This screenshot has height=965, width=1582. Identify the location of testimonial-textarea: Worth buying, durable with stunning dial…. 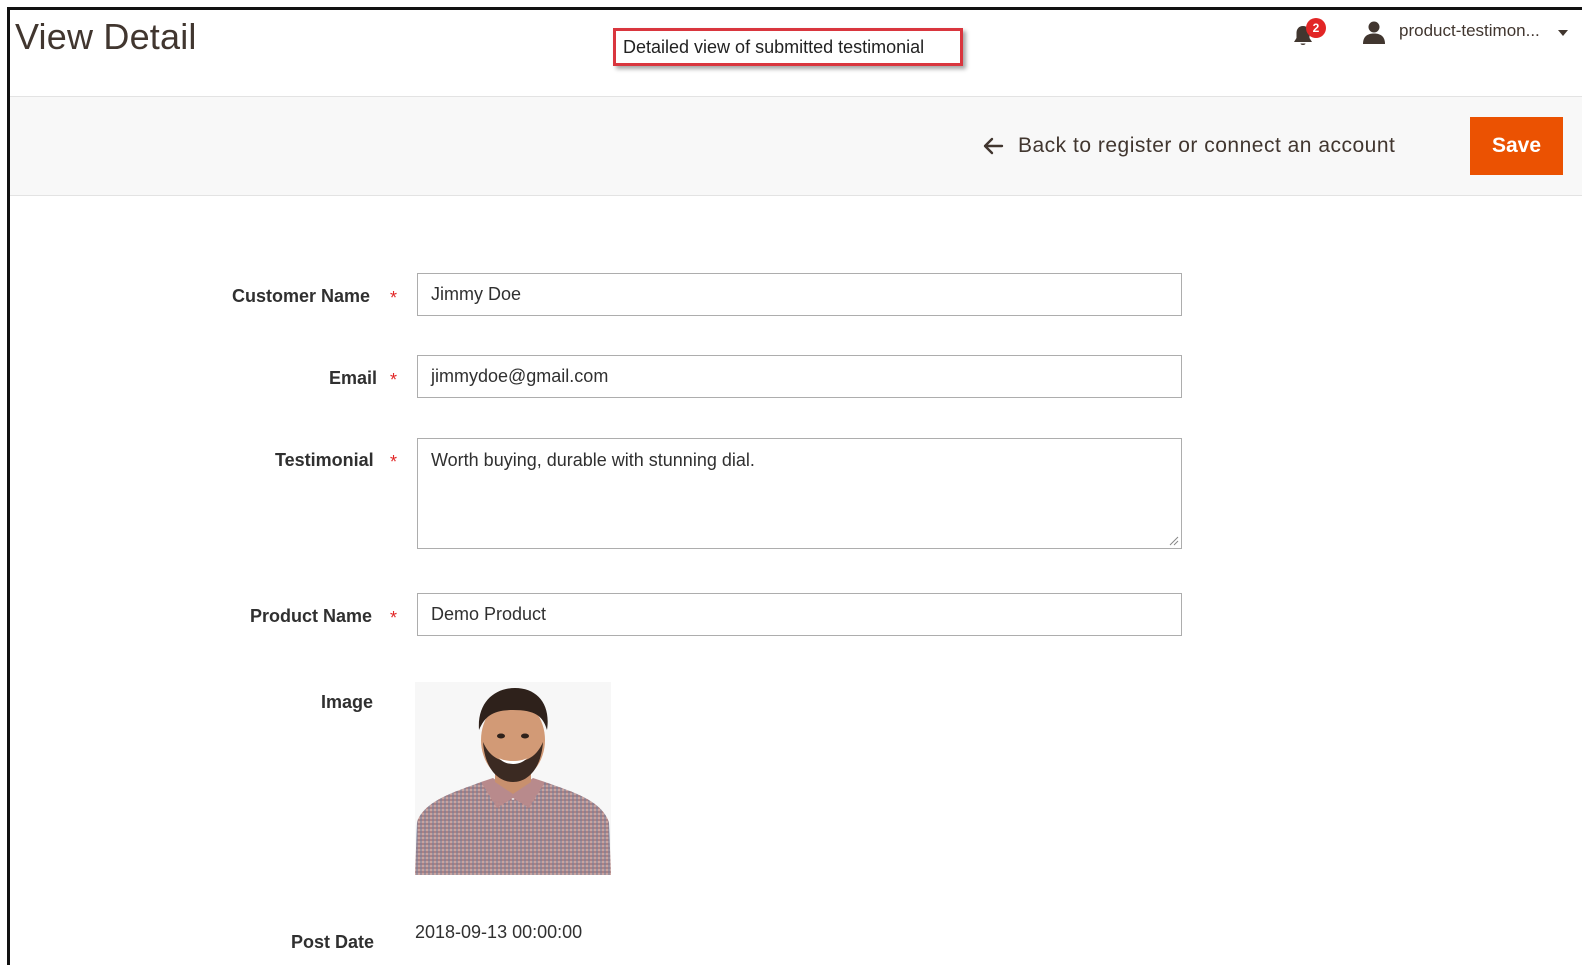
(799, 493).